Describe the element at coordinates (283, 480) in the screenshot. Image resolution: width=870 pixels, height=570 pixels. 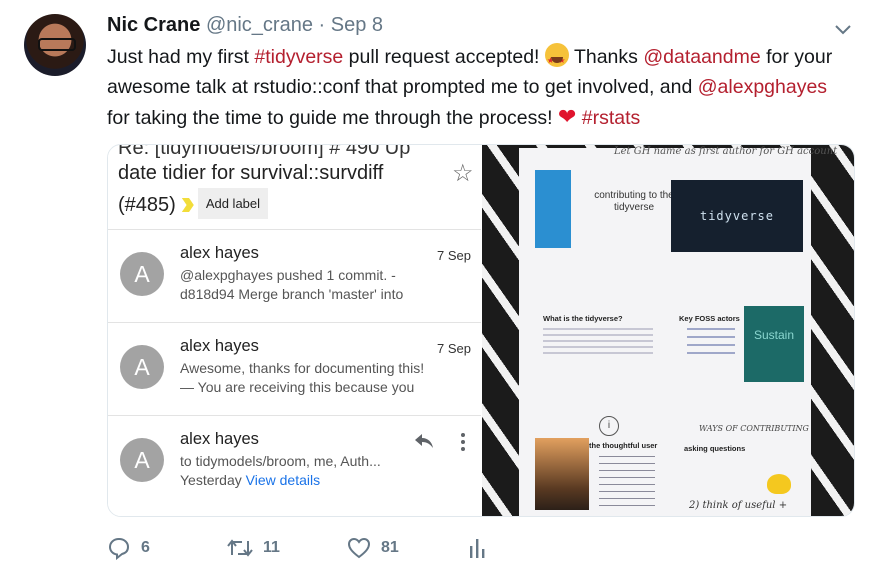
I see `view-details-link: View details` at that location.